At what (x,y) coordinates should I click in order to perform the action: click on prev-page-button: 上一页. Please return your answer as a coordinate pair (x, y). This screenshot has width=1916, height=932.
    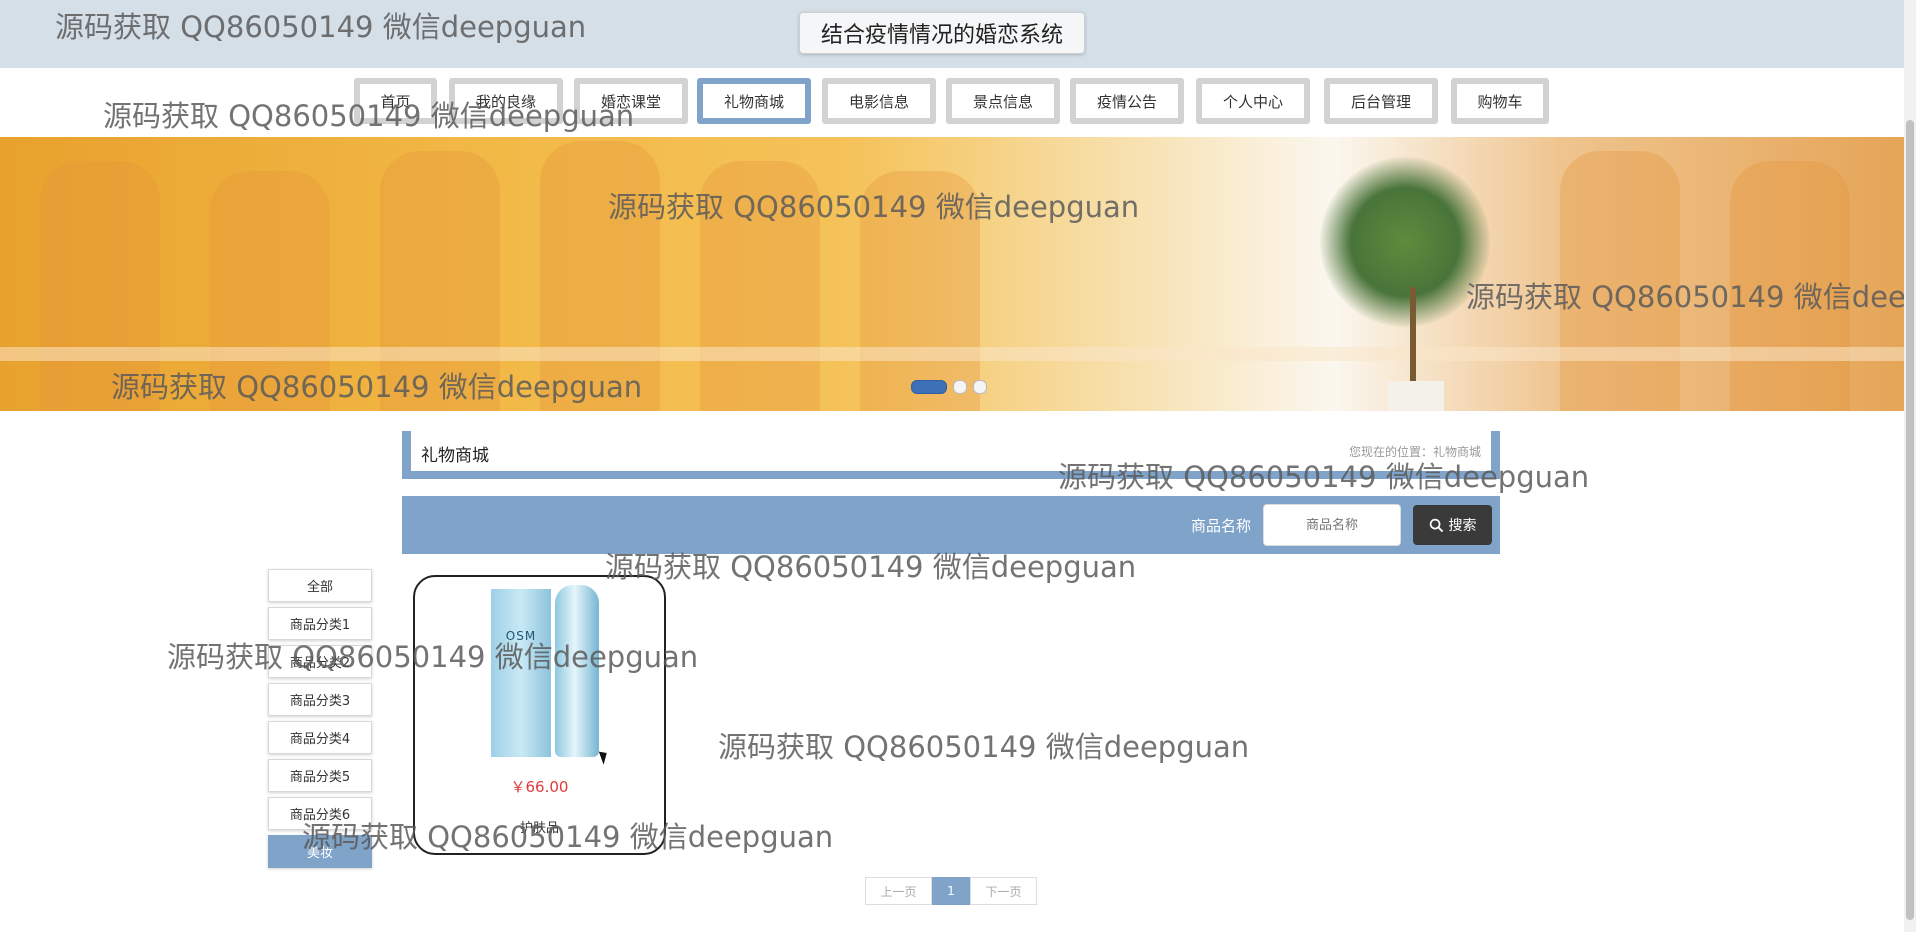
    Looking at the image, I should click on (898, 891).